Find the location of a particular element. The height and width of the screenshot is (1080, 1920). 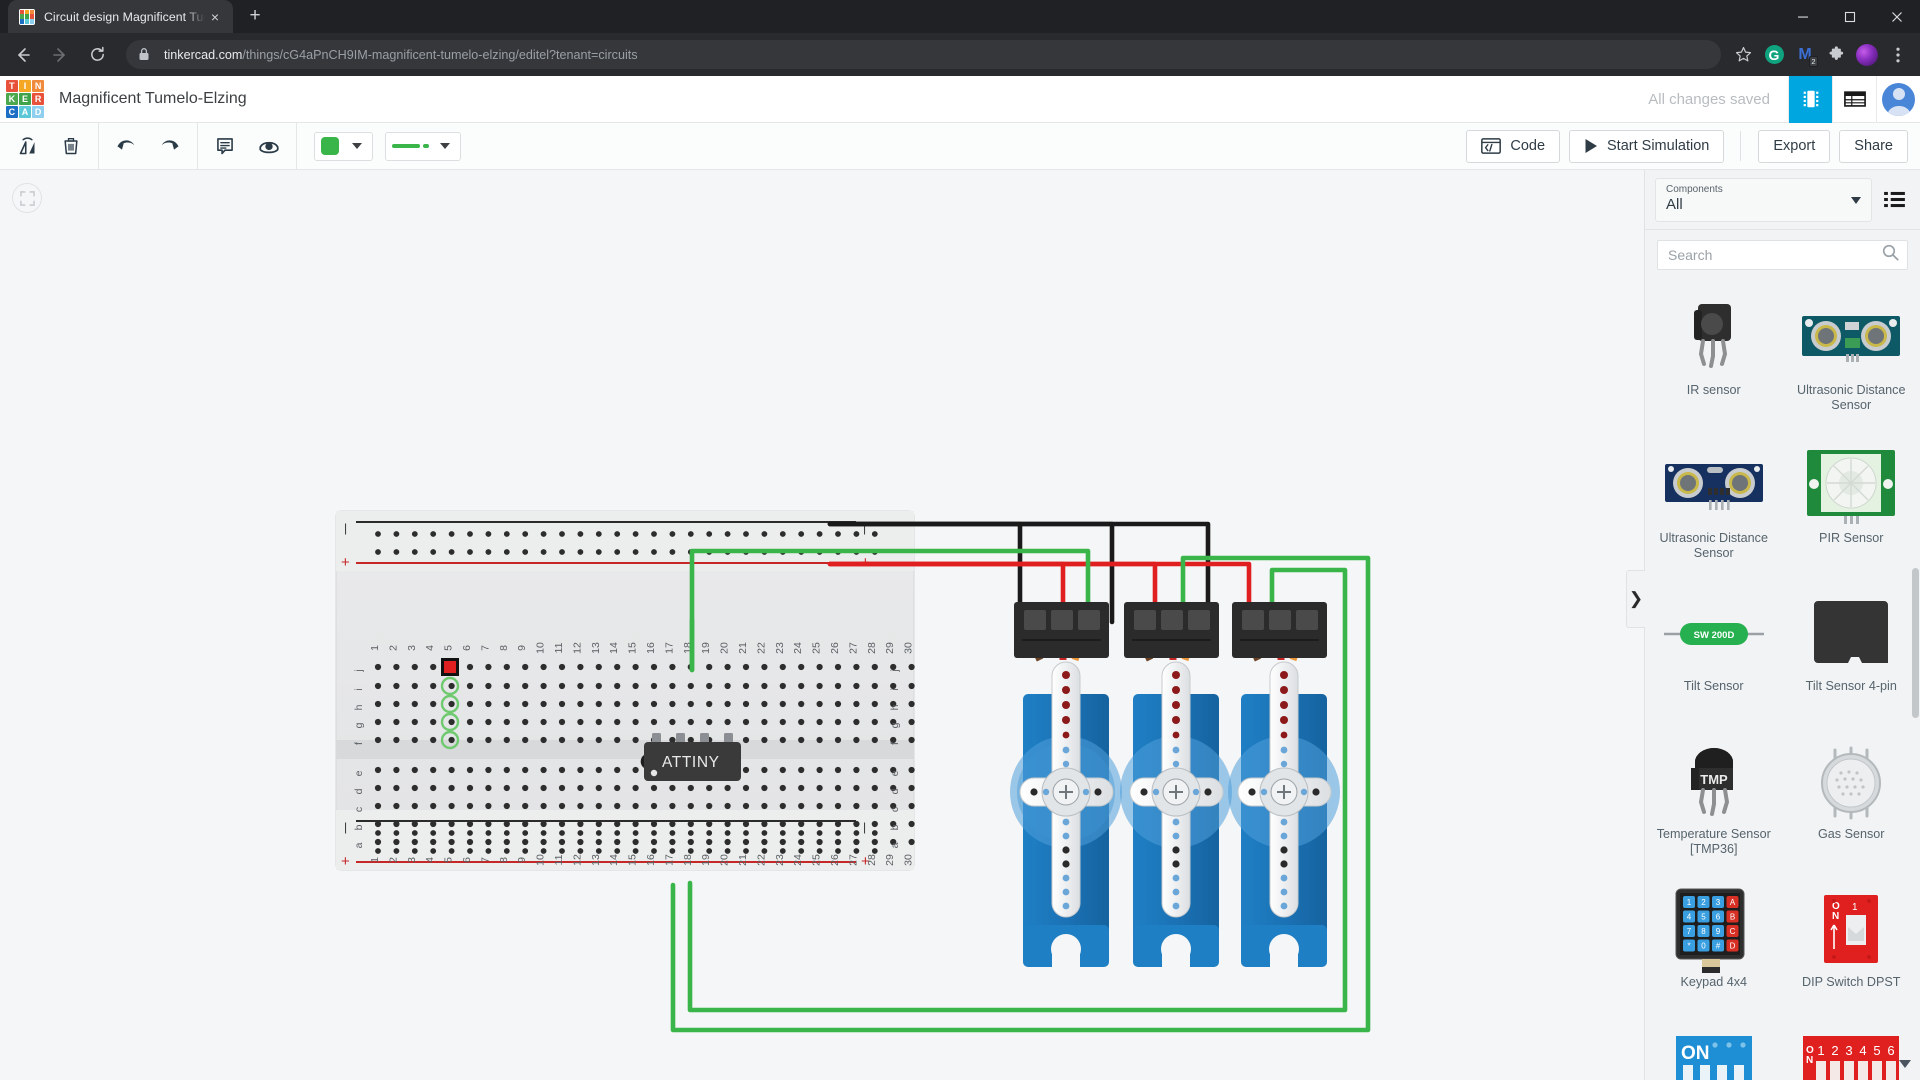

mail-extension-icon: M 2 is located at coordinates (1805, 55).